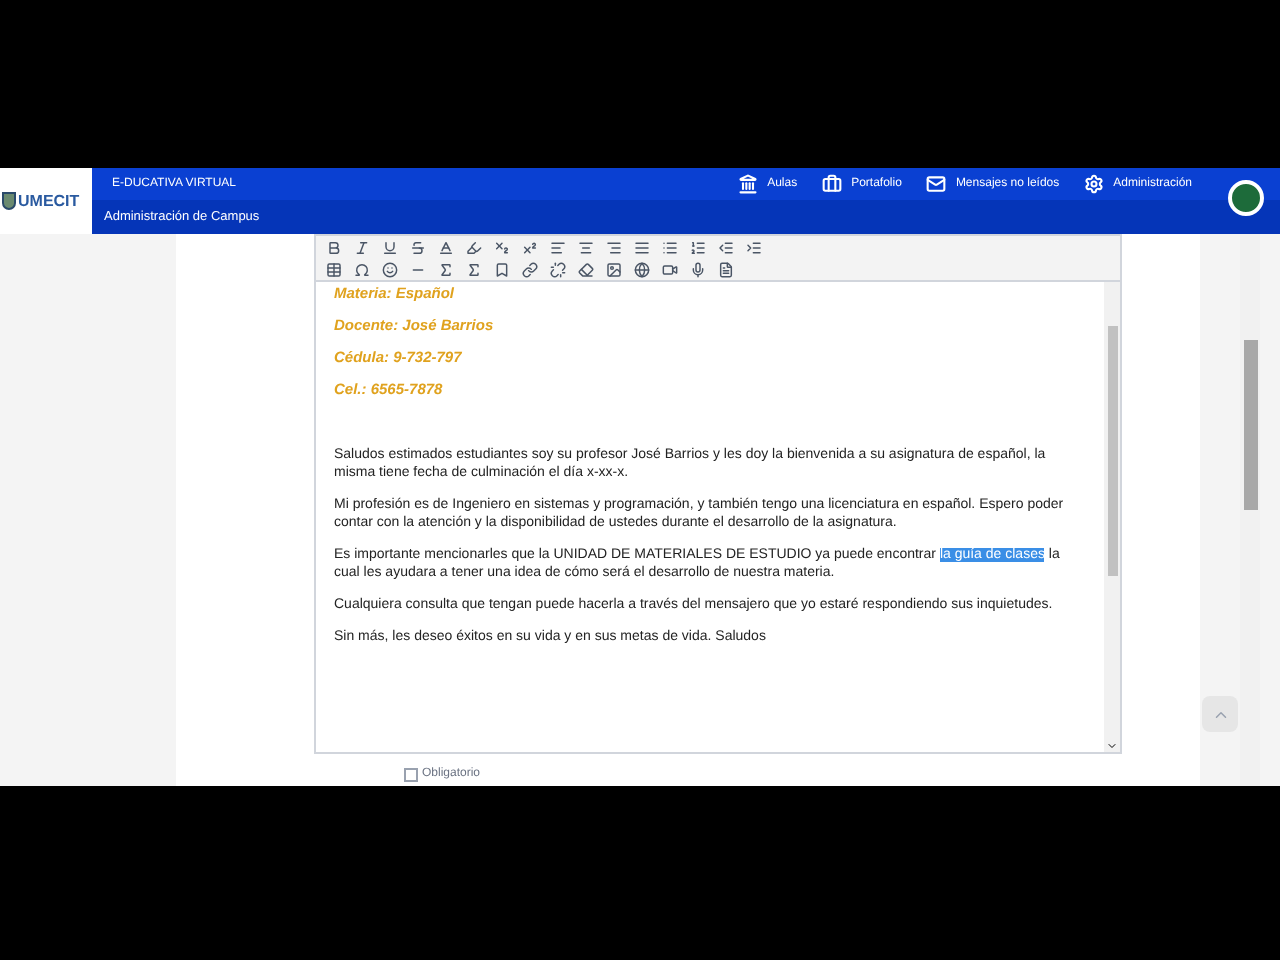 The image size is (1280, 960). I want to click on subscript-icon, so click(501, 247).